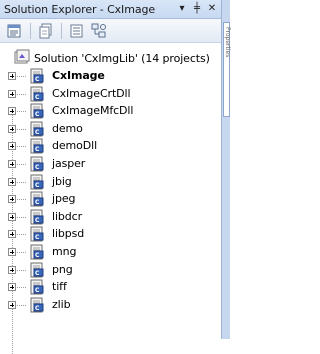 This screenshot has height=354, width=320. I want to click on title-buttons: ▾ ╪ ✕, so click(197, 9).